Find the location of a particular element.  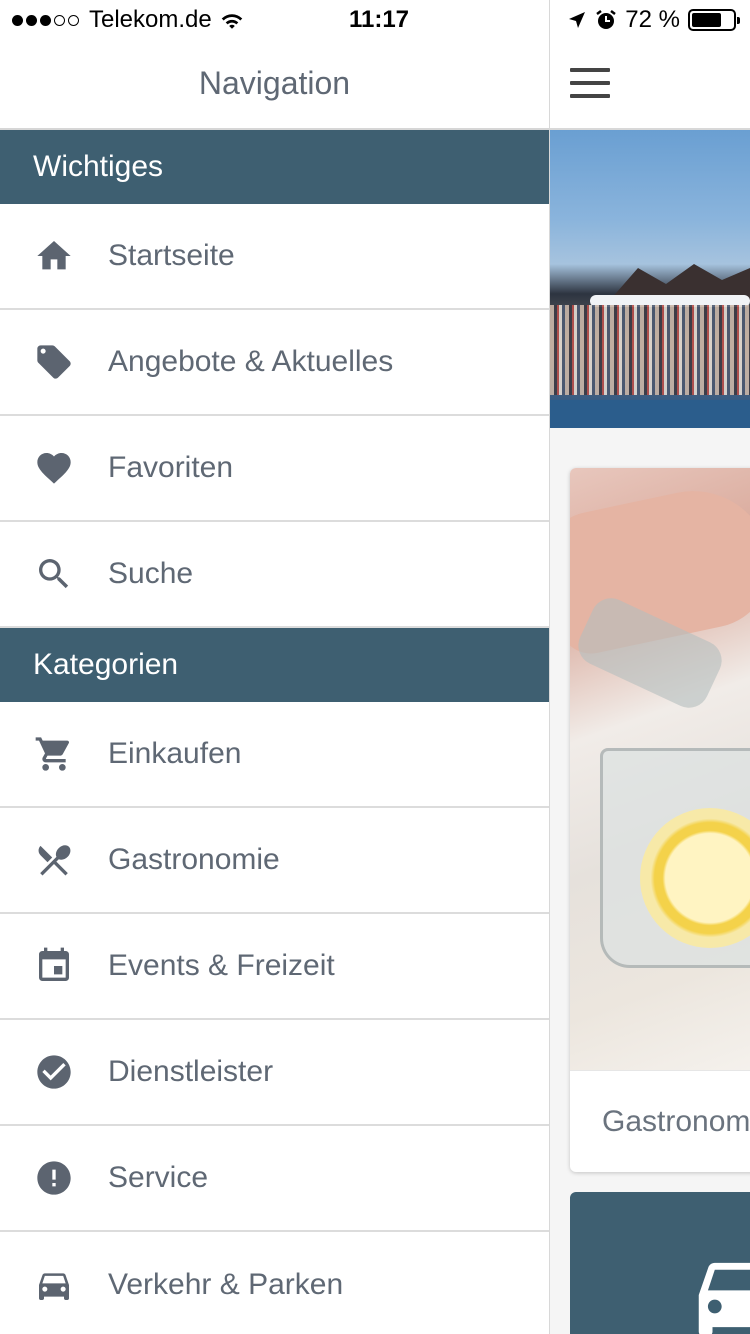

heart-icon is located at coordinates (54, 468).